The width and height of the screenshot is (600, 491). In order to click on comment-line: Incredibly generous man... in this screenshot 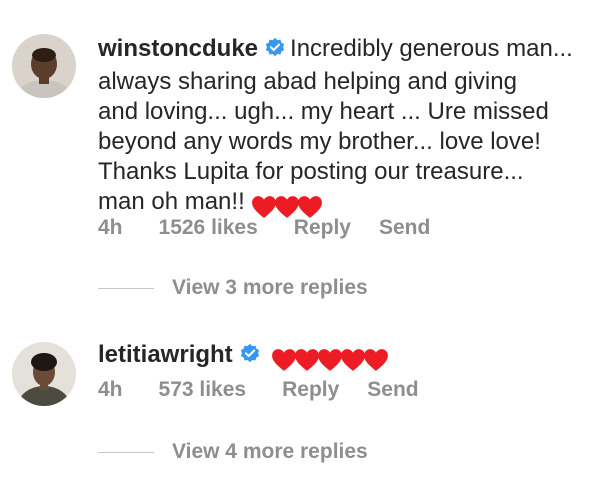, I will do `click(431, 48)`.